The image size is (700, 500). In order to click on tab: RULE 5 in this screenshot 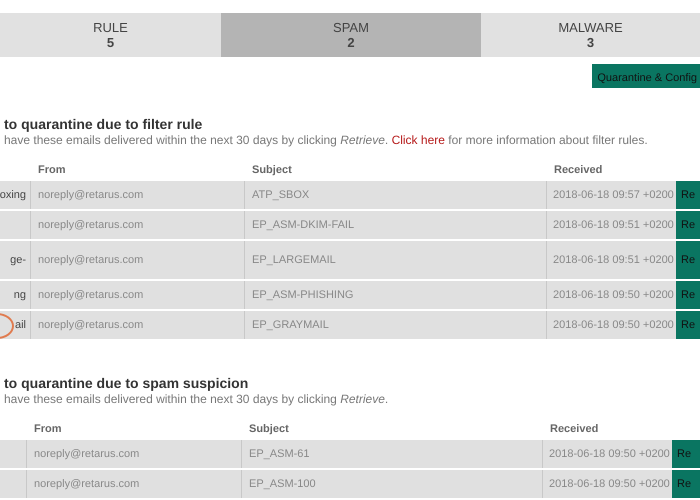, I will do `click(110, 35)`.